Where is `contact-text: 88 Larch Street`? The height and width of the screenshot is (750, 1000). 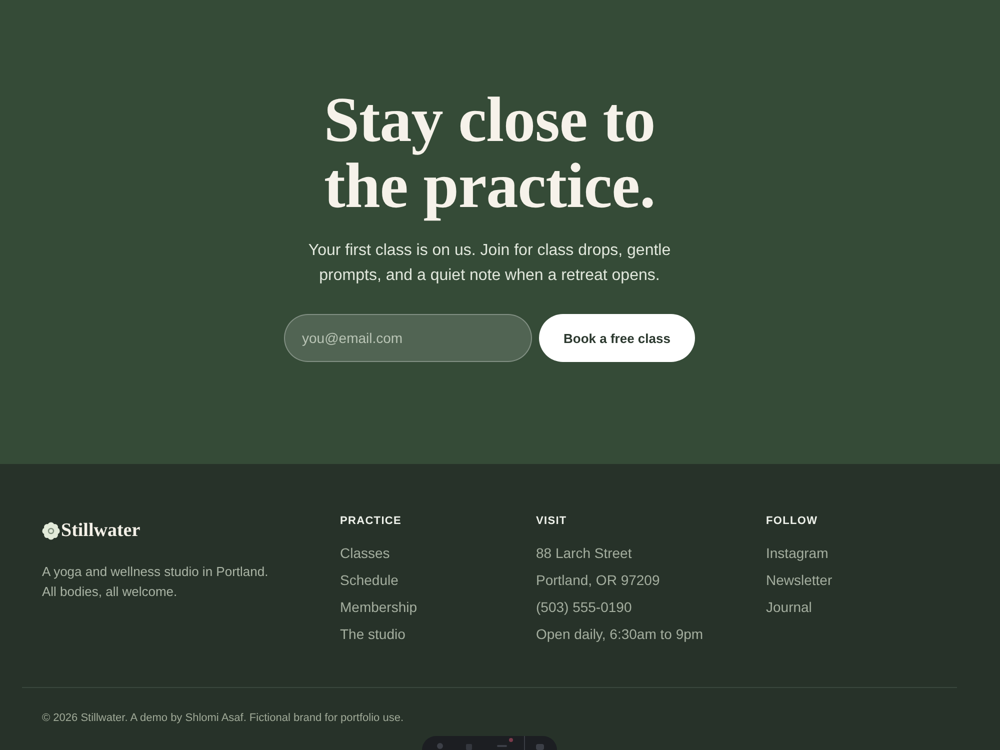 contact-text: 88 Larch Street is located at coordinates (584, 553).